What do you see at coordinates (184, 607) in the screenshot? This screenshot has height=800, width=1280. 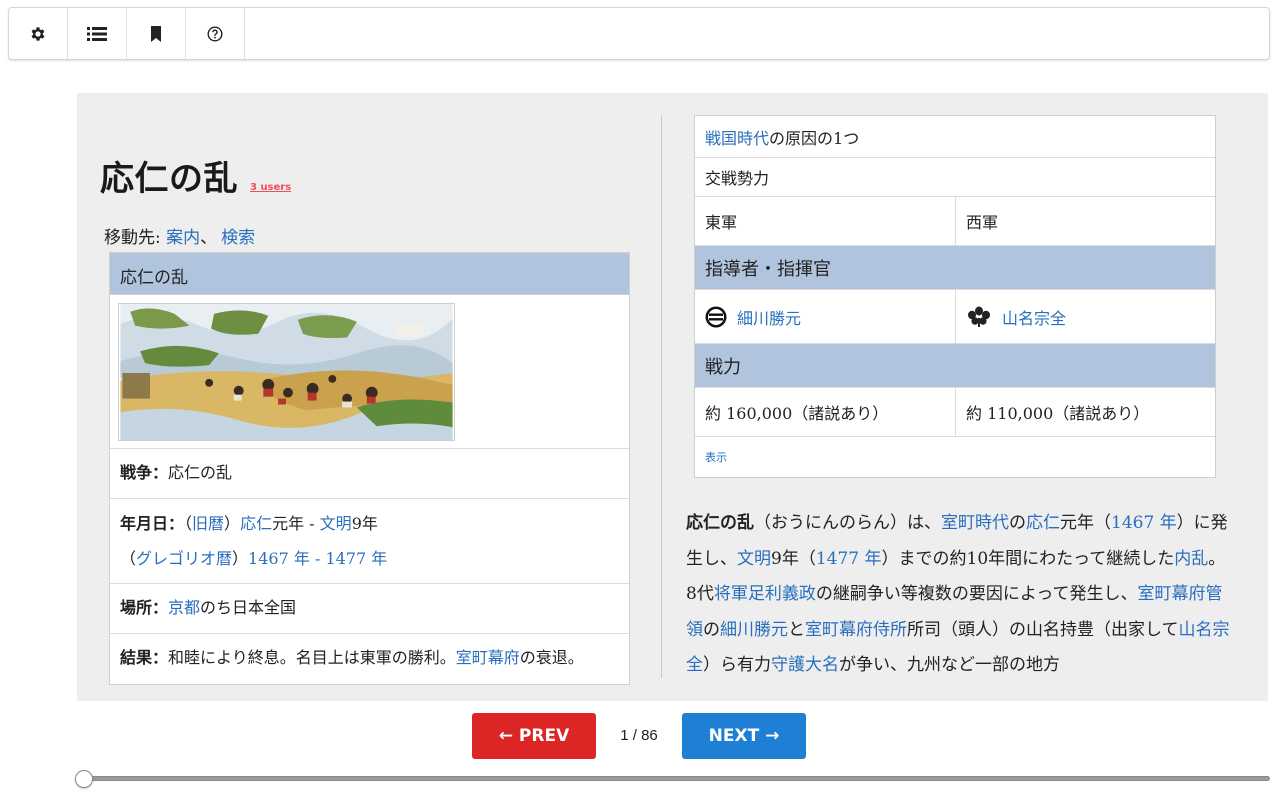 I see `link-kyoto: 京都` at bounding box center [184, 607].